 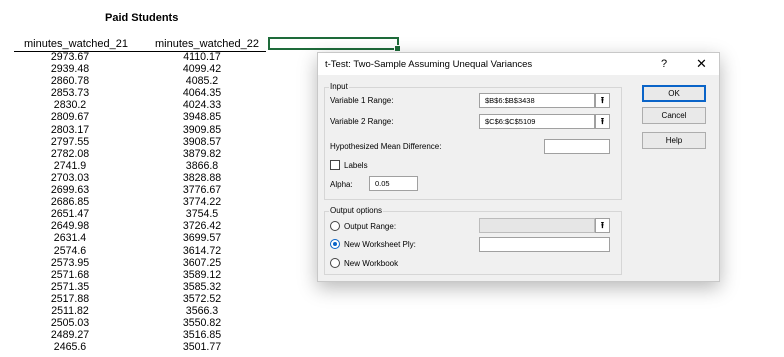 I want to click on labels-checkbox, so click(x=335, y=165).